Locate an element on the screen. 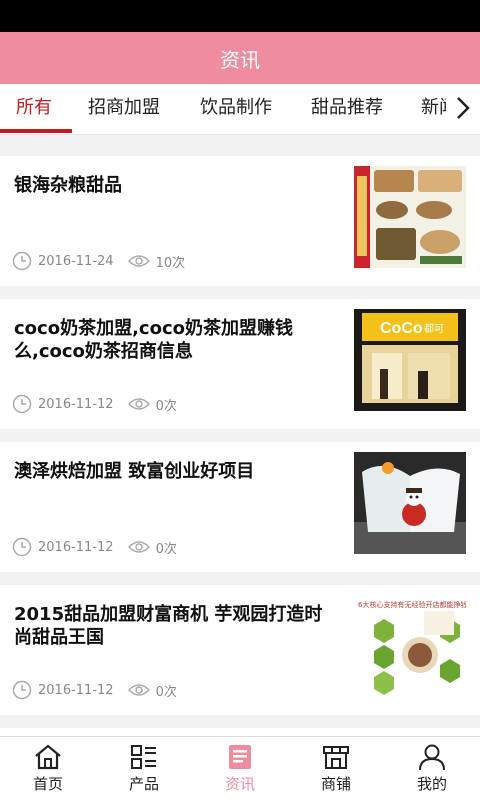 This screenshot has width=480, height=801. nav-products: 产品 is located at coordinates (144, 769).